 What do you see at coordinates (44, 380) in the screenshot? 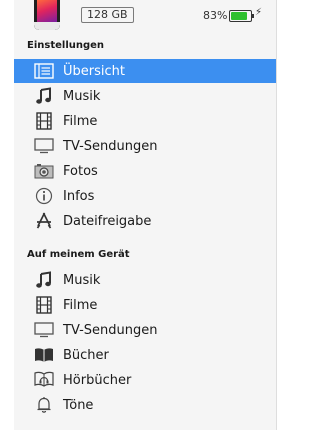
I see `audiobook-icon` at bounding box center [44, 380].